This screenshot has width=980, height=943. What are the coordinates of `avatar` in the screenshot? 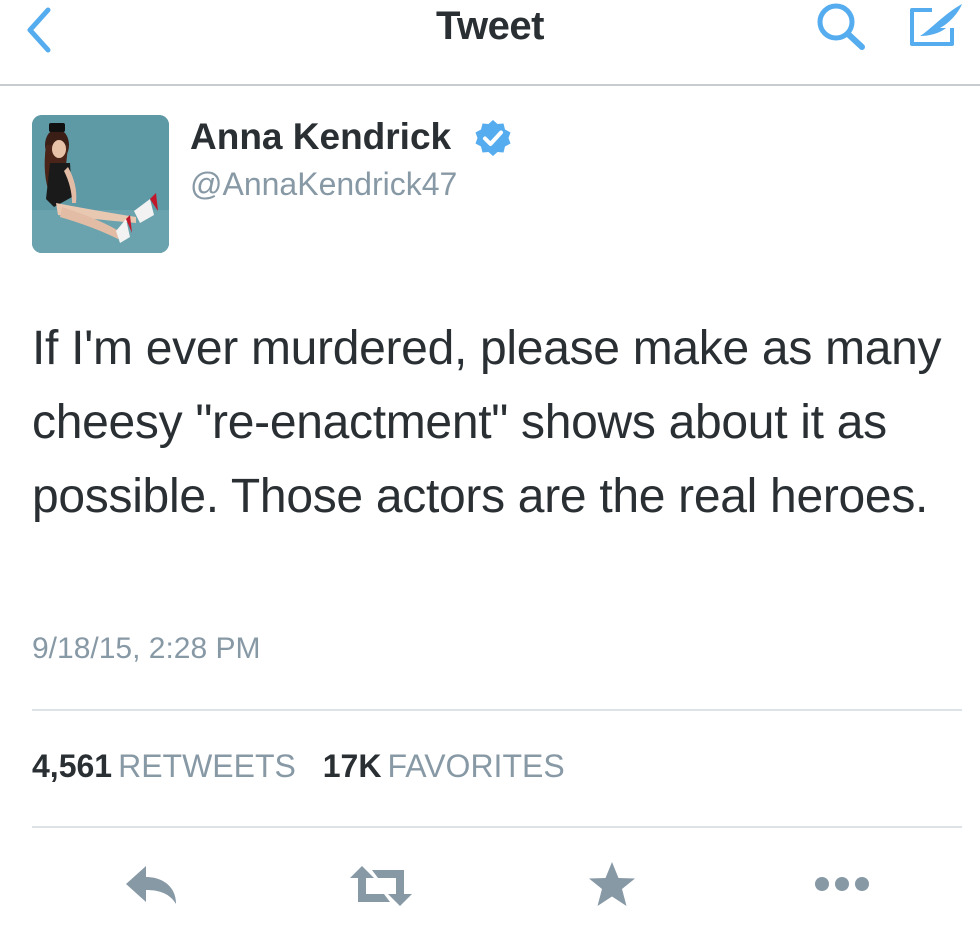 It's located at (100, 184).